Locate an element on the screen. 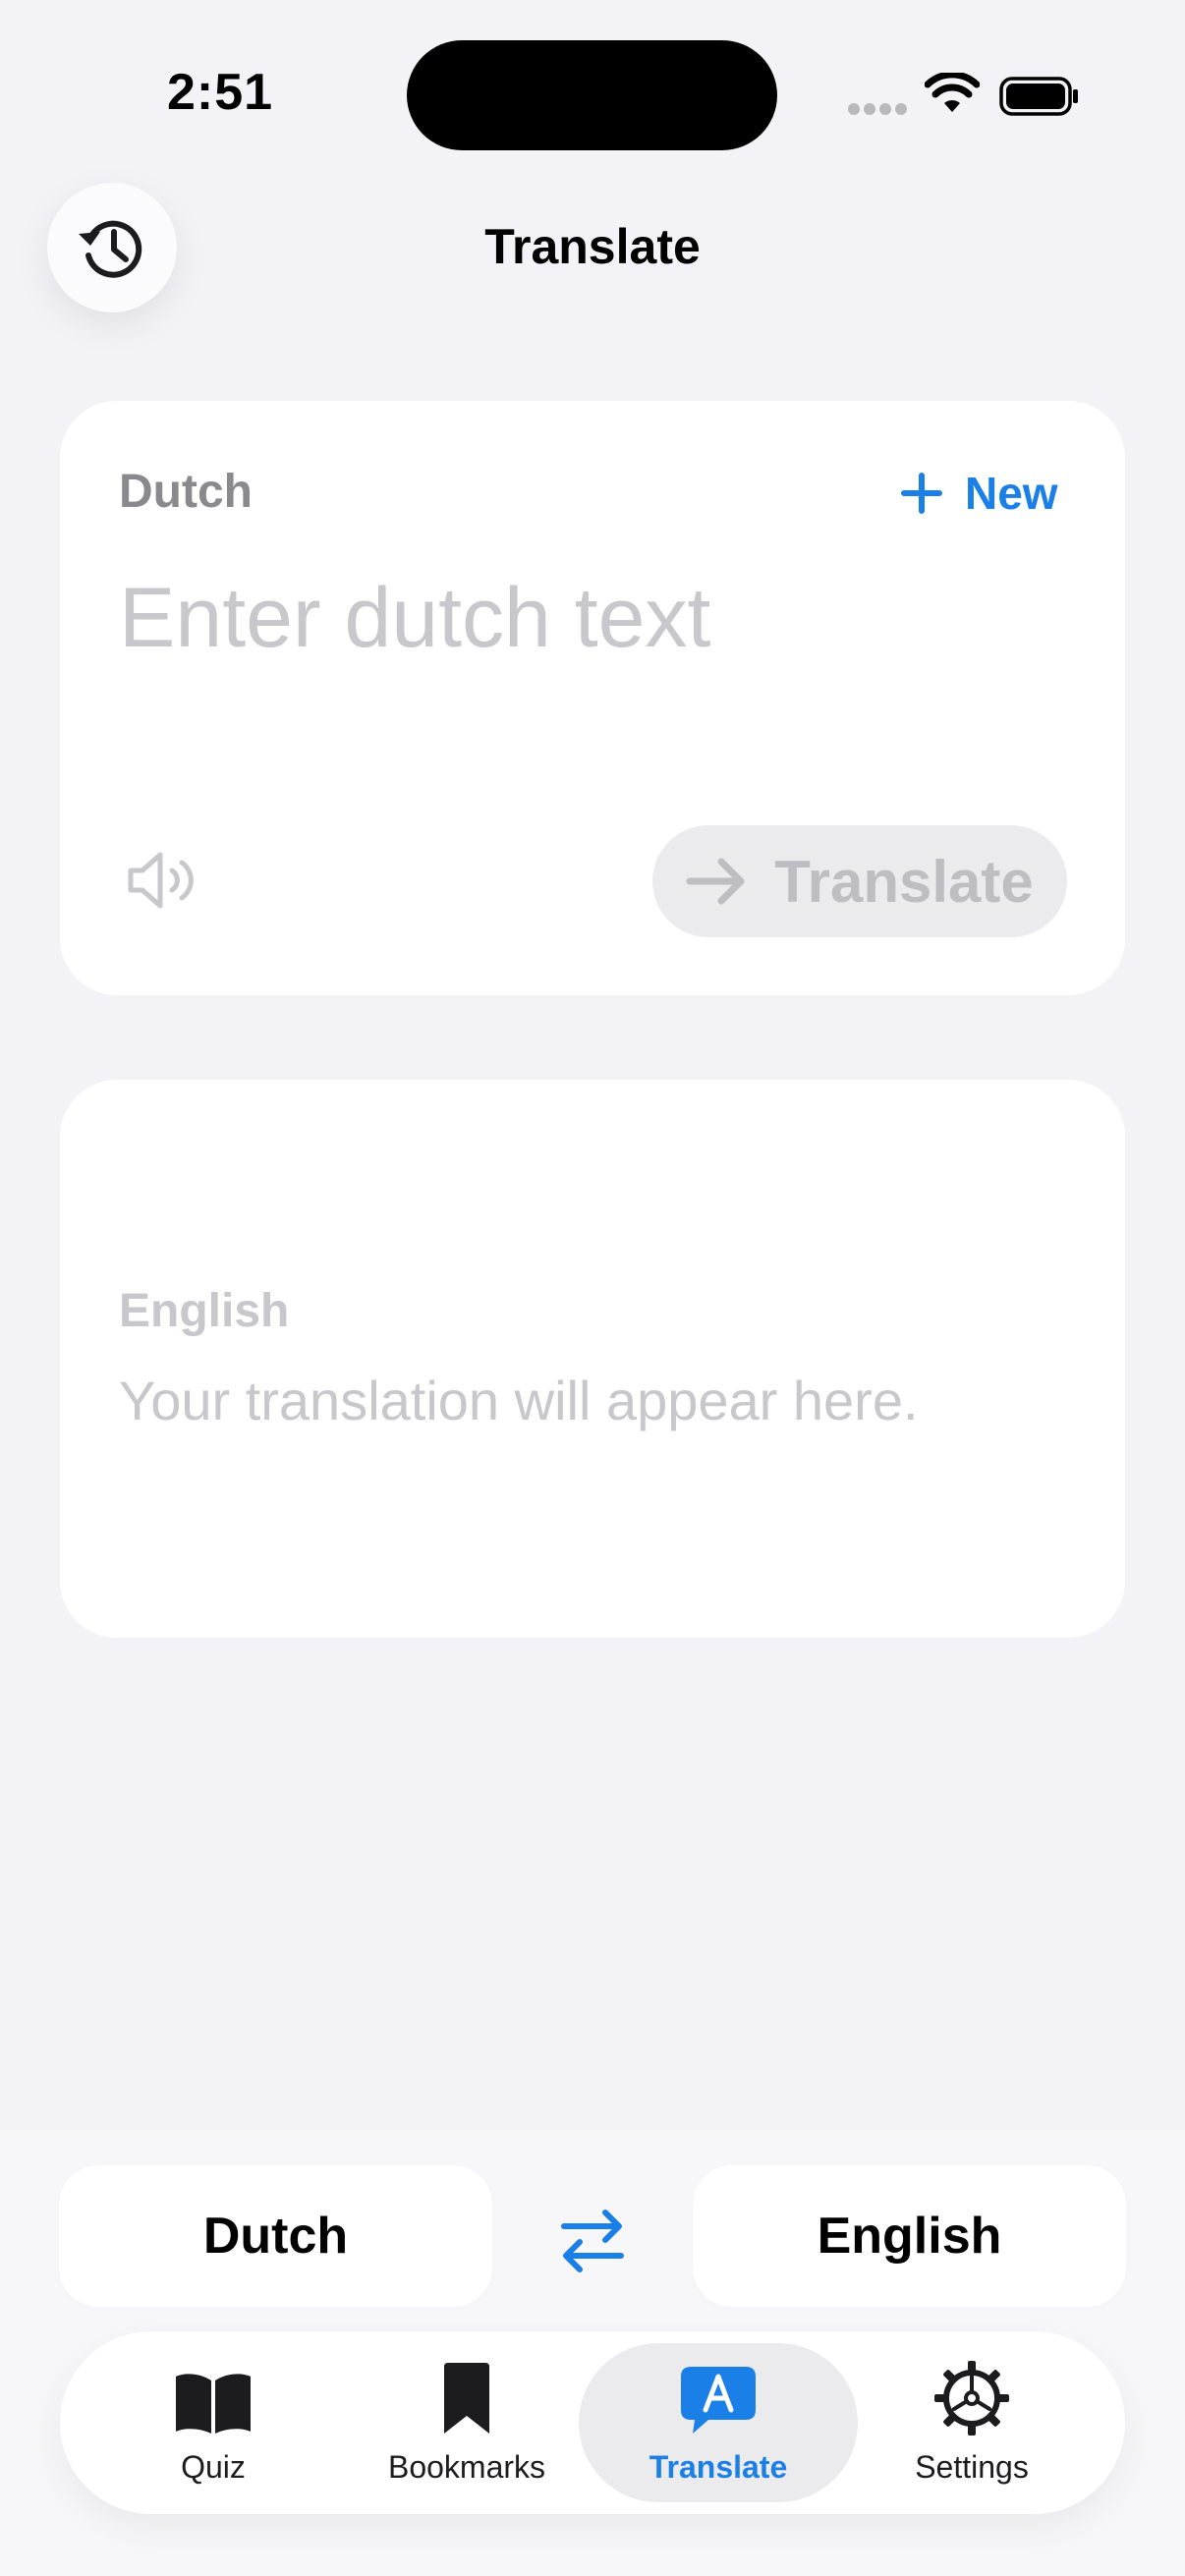  page-title: Translate is located at coordinates (592, 246).